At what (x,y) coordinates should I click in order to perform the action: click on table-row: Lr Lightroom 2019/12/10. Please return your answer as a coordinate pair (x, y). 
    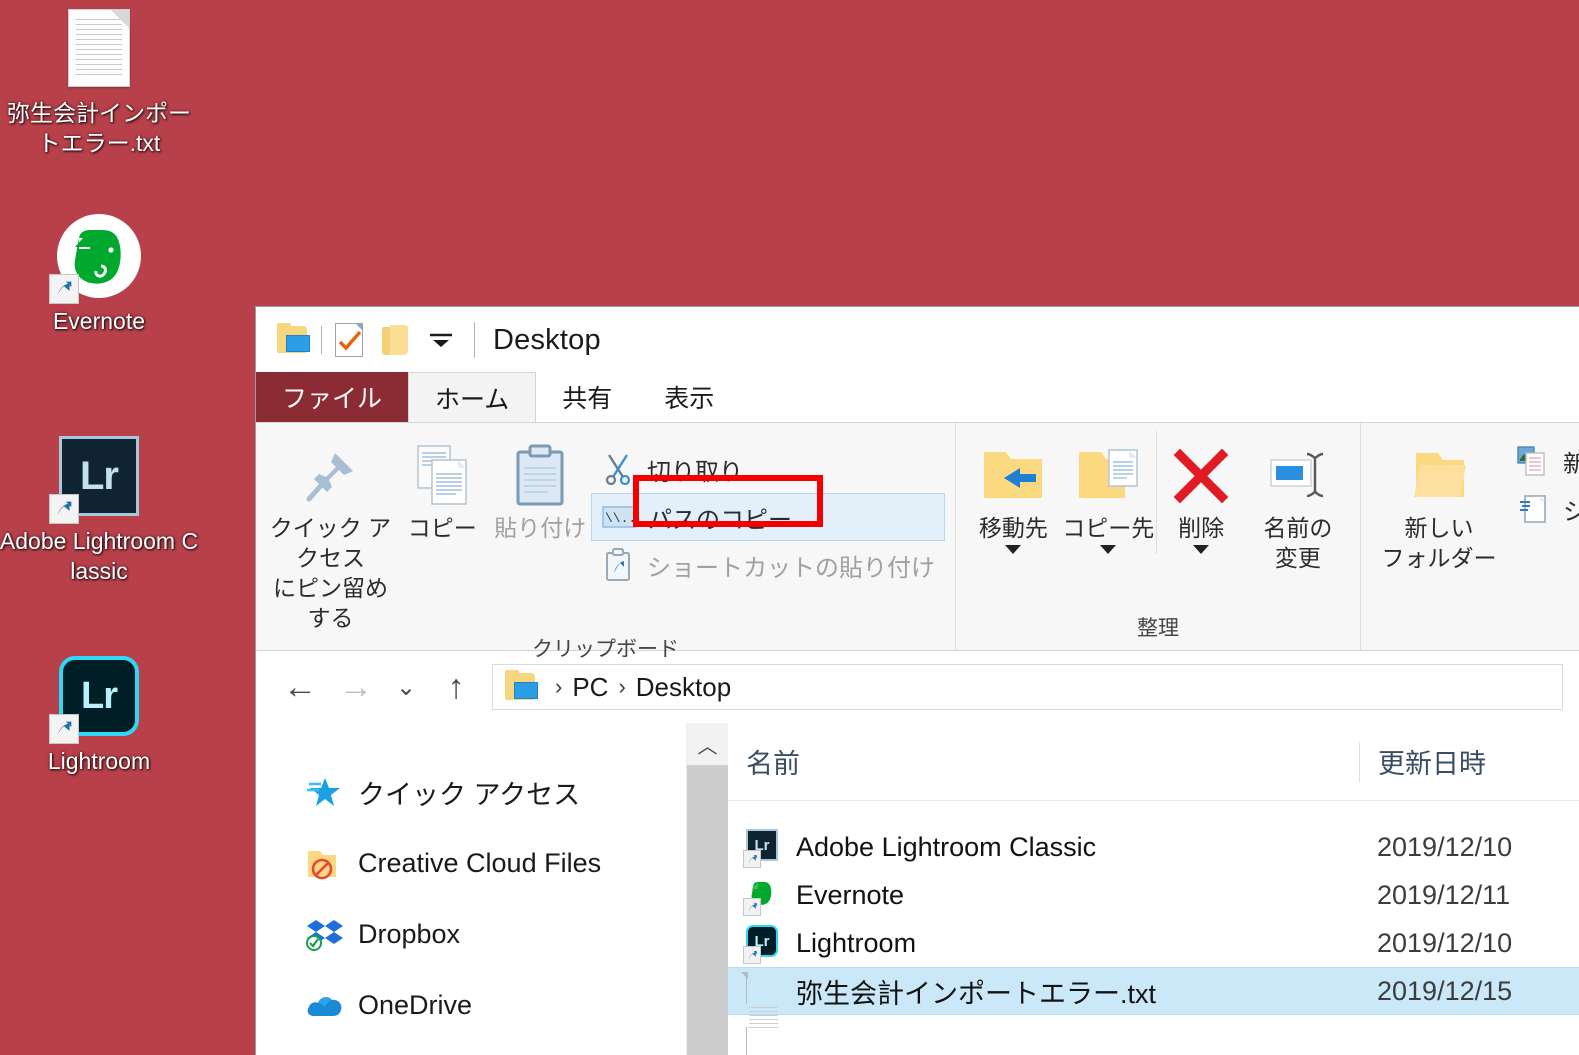
    Looking at the image, I should click on (1153, 943).